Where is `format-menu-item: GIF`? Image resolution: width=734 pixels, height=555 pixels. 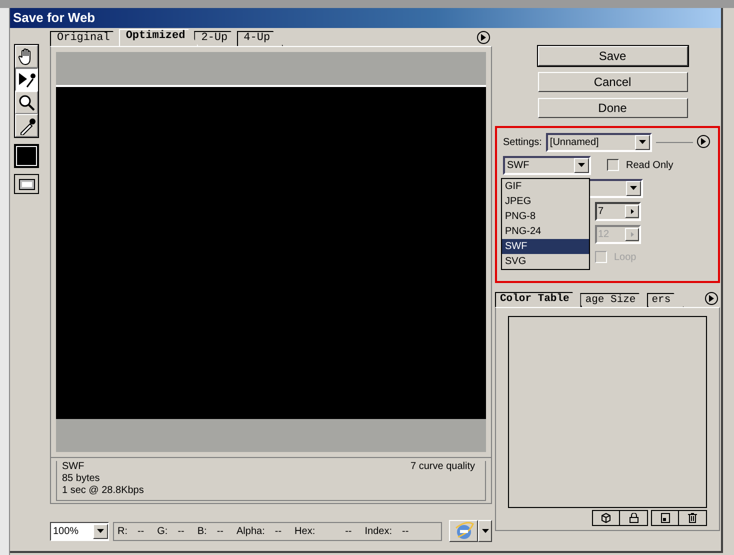
format-menu-item: GIF is located at coordinates (545, 186).